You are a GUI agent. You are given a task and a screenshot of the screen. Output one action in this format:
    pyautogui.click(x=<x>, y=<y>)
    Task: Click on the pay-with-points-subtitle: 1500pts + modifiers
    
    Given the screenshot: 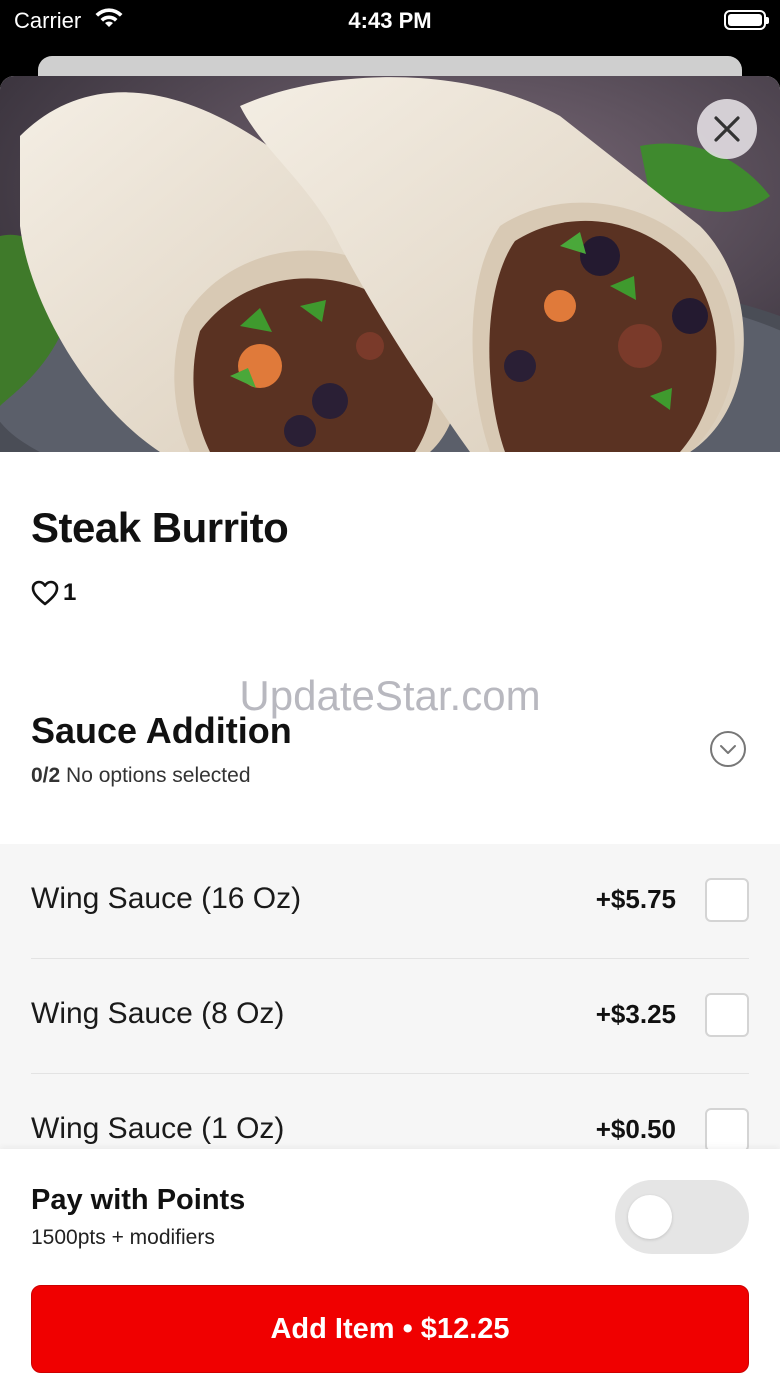 What is the action you would take?
    pyautogui.click(x=123, y=1237)
    